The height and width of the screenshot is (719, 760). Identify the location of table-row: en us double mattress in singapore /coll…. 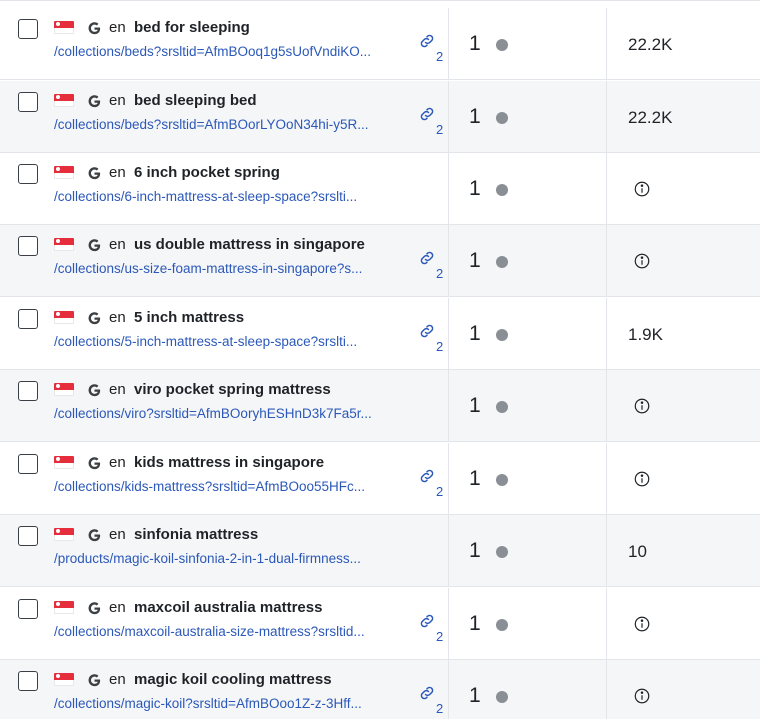
(380, 261).